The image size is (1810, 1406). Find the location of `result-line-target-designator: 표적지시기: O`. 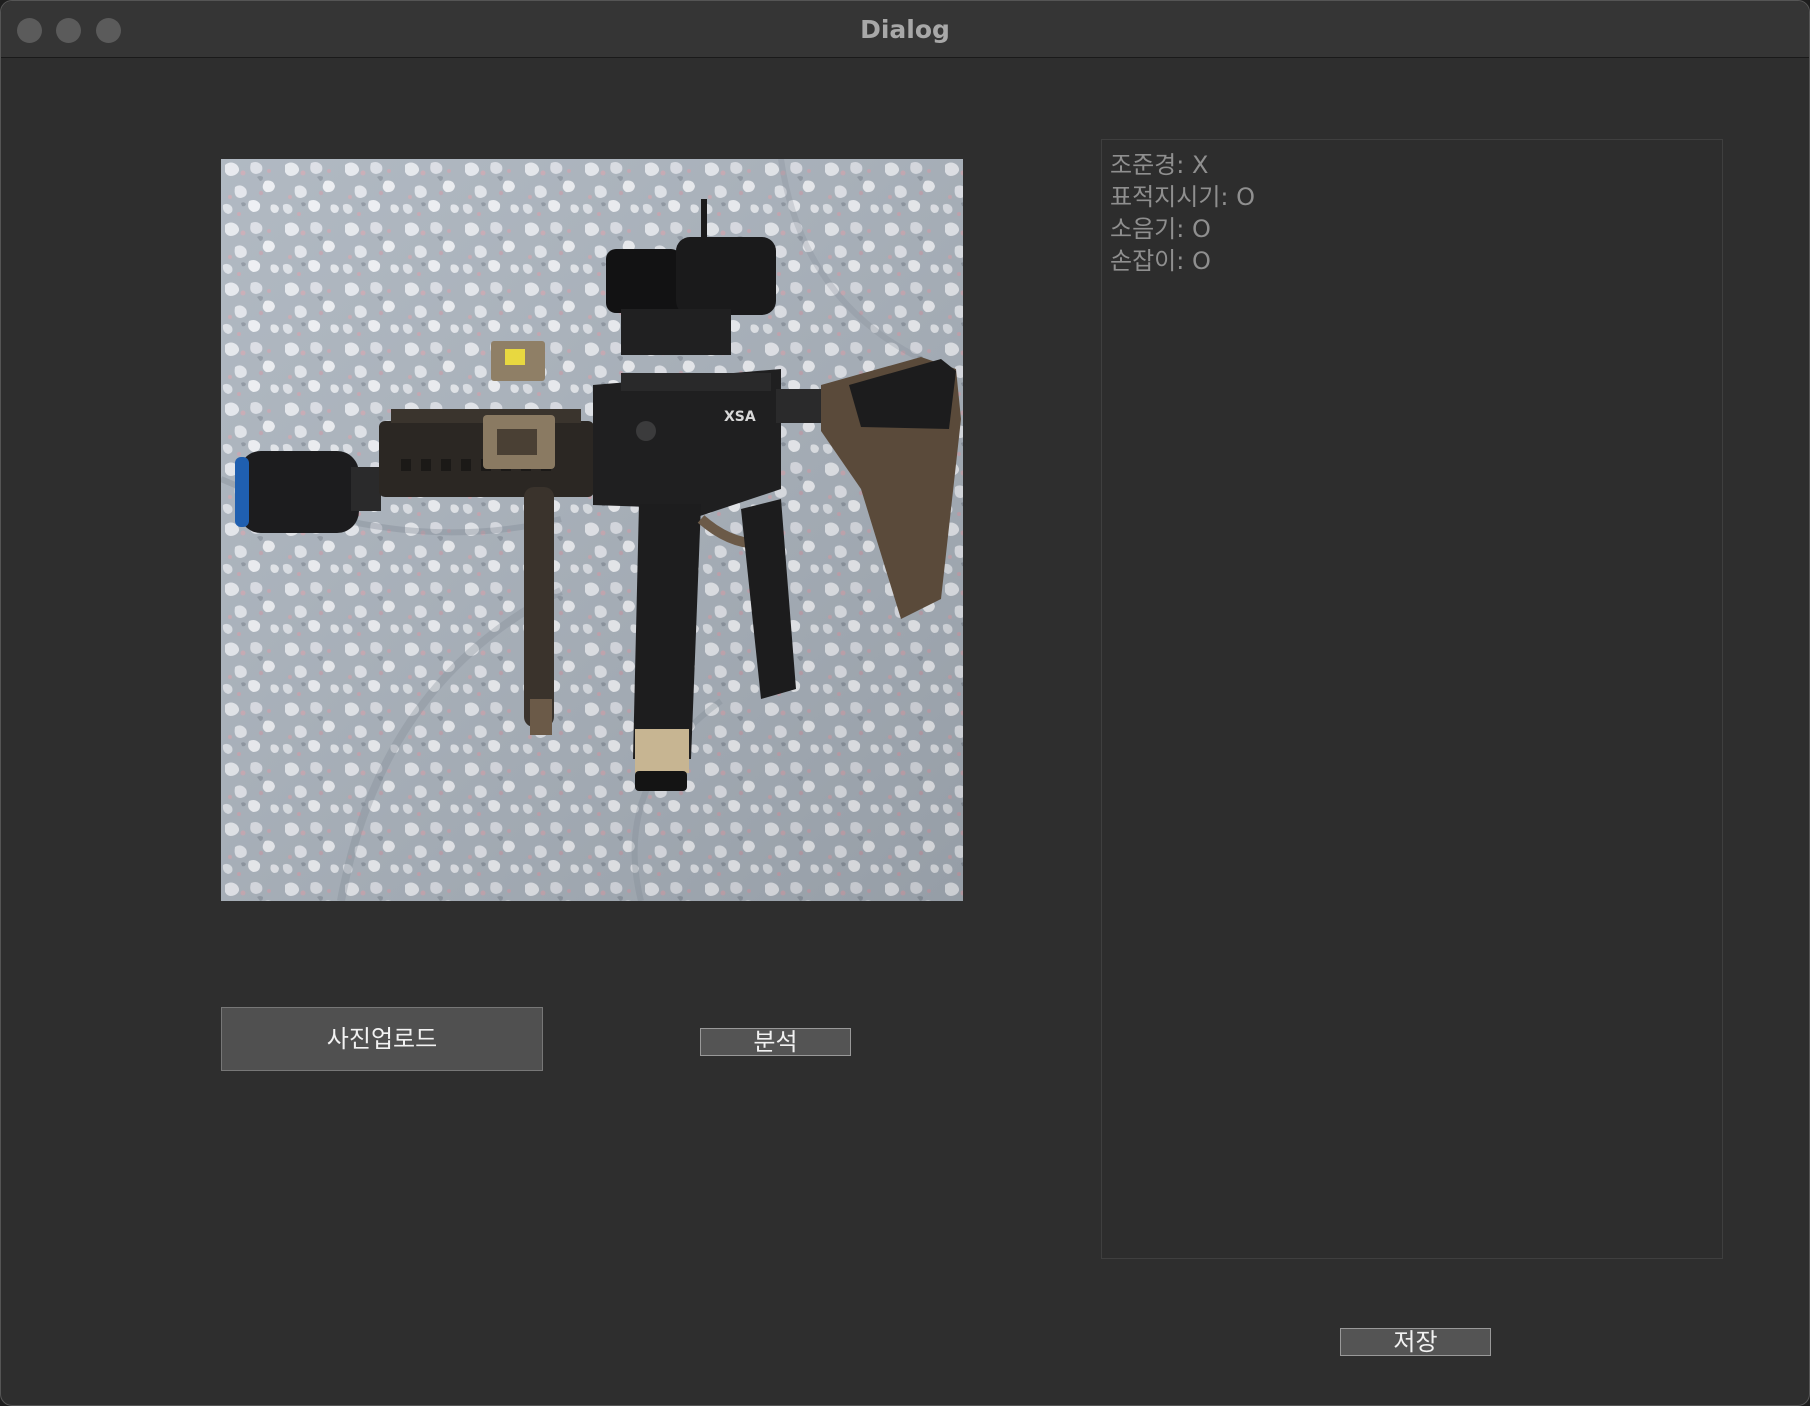

result-line-target-designator: 표적지시기: O is located at coordinates (1183, 197).